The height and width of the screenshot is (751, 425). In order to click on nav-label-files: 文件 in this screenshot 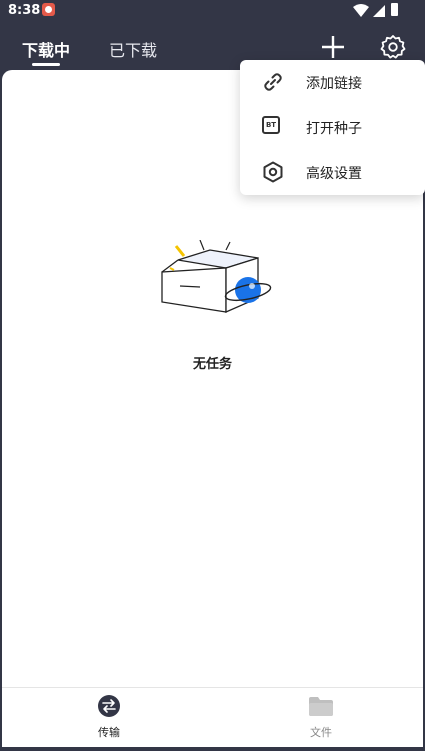, I will do `click(321, 732)`.